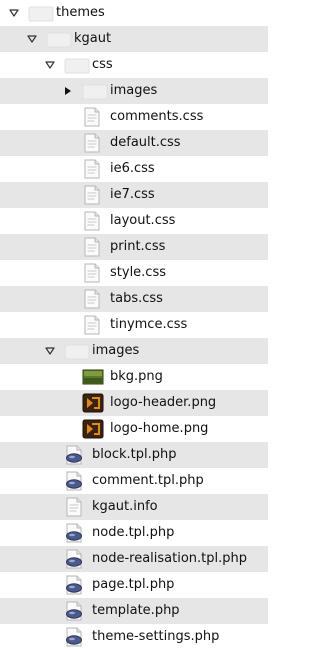 Image resolution: width=320 pixels, height=650 pixels. I want to click on tree-file-row-print-css: print.css, so click(134, 247).